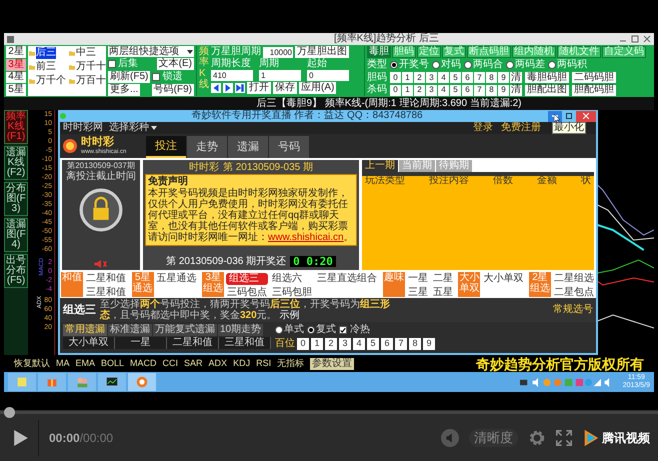 This screenshot has width=658, height=461. I want to click on view-tab: 遗漏图(F4), so click(16, 235).